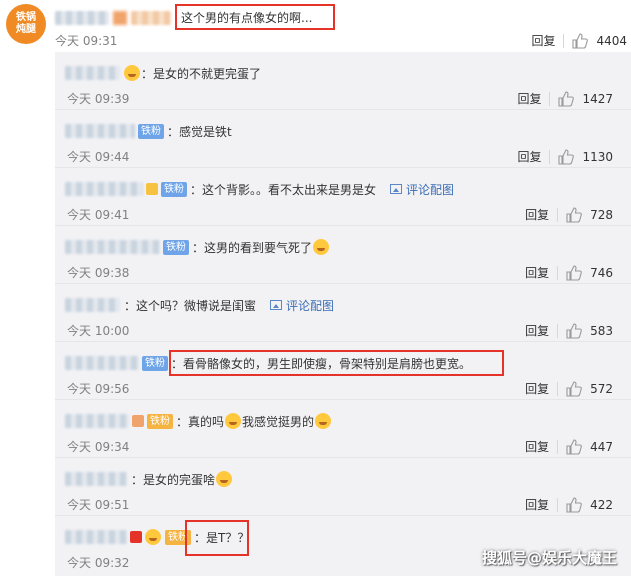 This screenshot has height=576, width=631. I want to click on reply-text: 是女的完蛋啥, so click(179, 479).